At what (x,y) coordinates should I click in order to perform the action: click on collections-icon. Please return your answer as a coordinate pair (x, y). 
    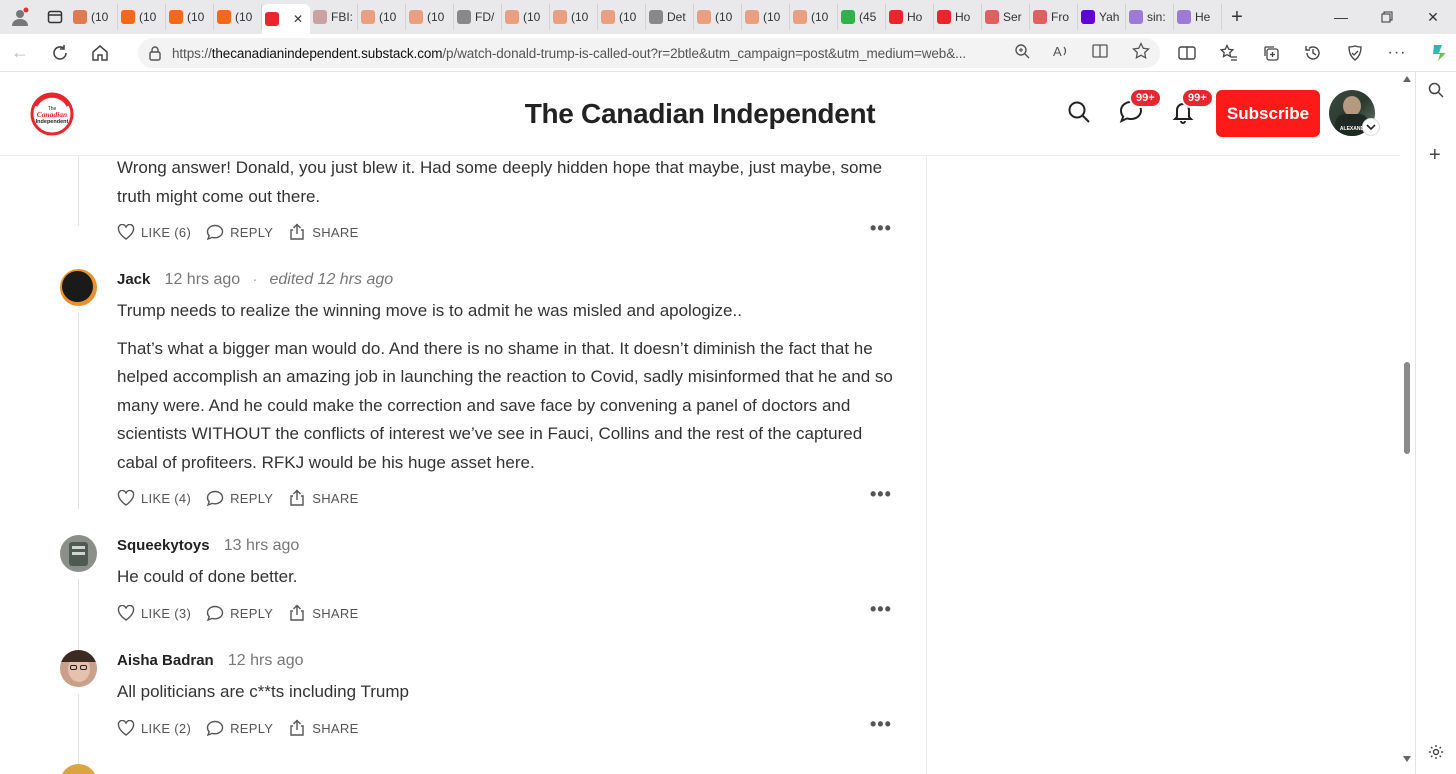
    Looking at the image, I should click on (1271, 53).